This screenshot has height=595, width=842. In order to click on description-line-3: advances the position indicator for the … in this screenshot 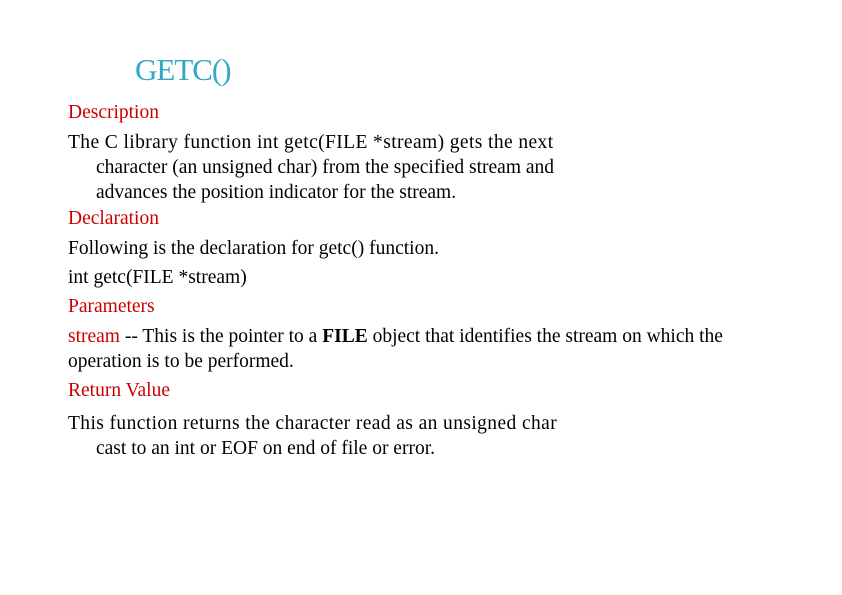, I will do `click(276, 192)`.